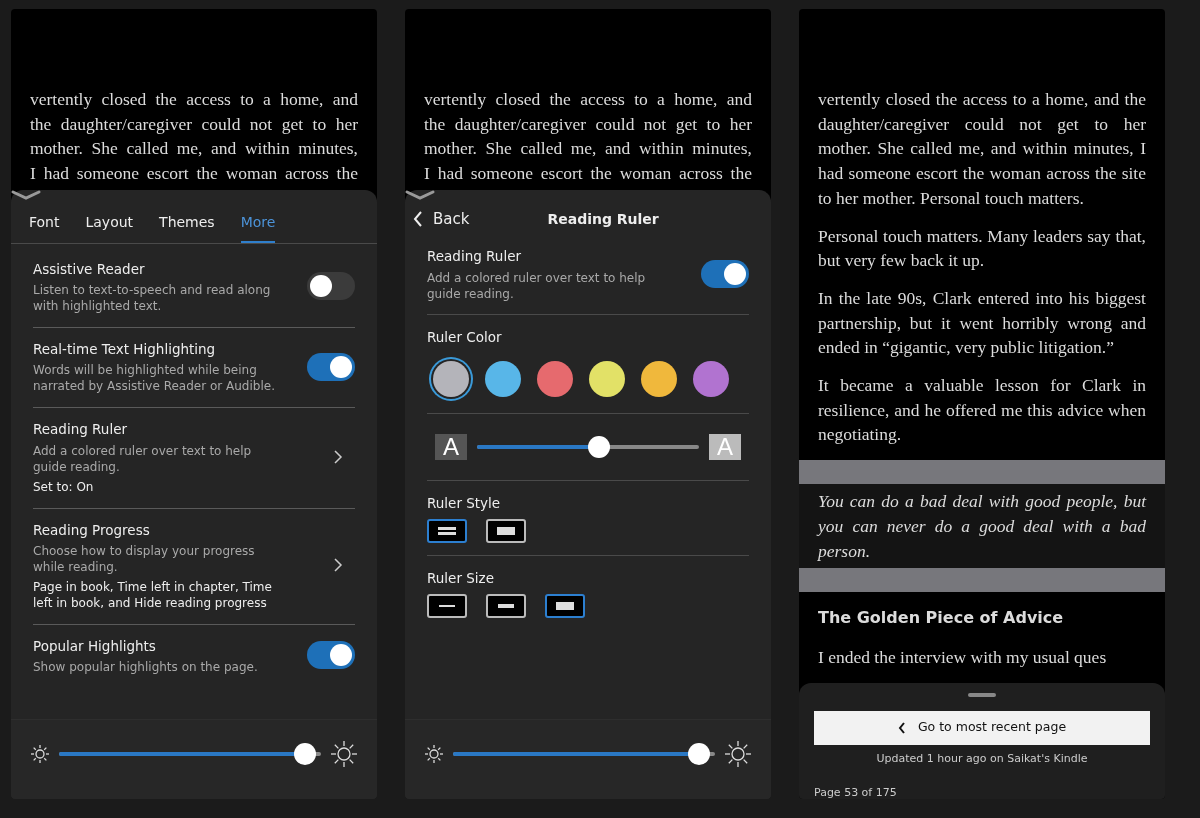 Image resolution: width=1200 pixels, height=818 pixels. What do you see at coordinates (146, 667) in the screenshot?
I see `setting-description: Show popular highlights on the page.` at bounding box center [146, 667].